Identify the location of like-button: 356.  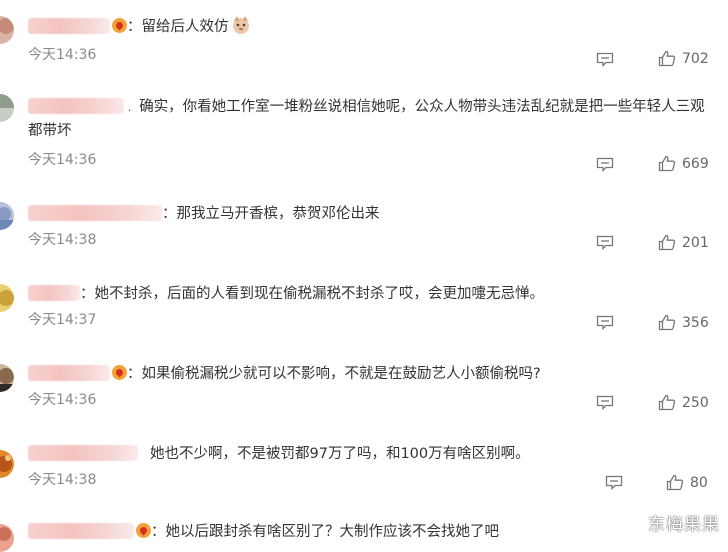
(683, 322).